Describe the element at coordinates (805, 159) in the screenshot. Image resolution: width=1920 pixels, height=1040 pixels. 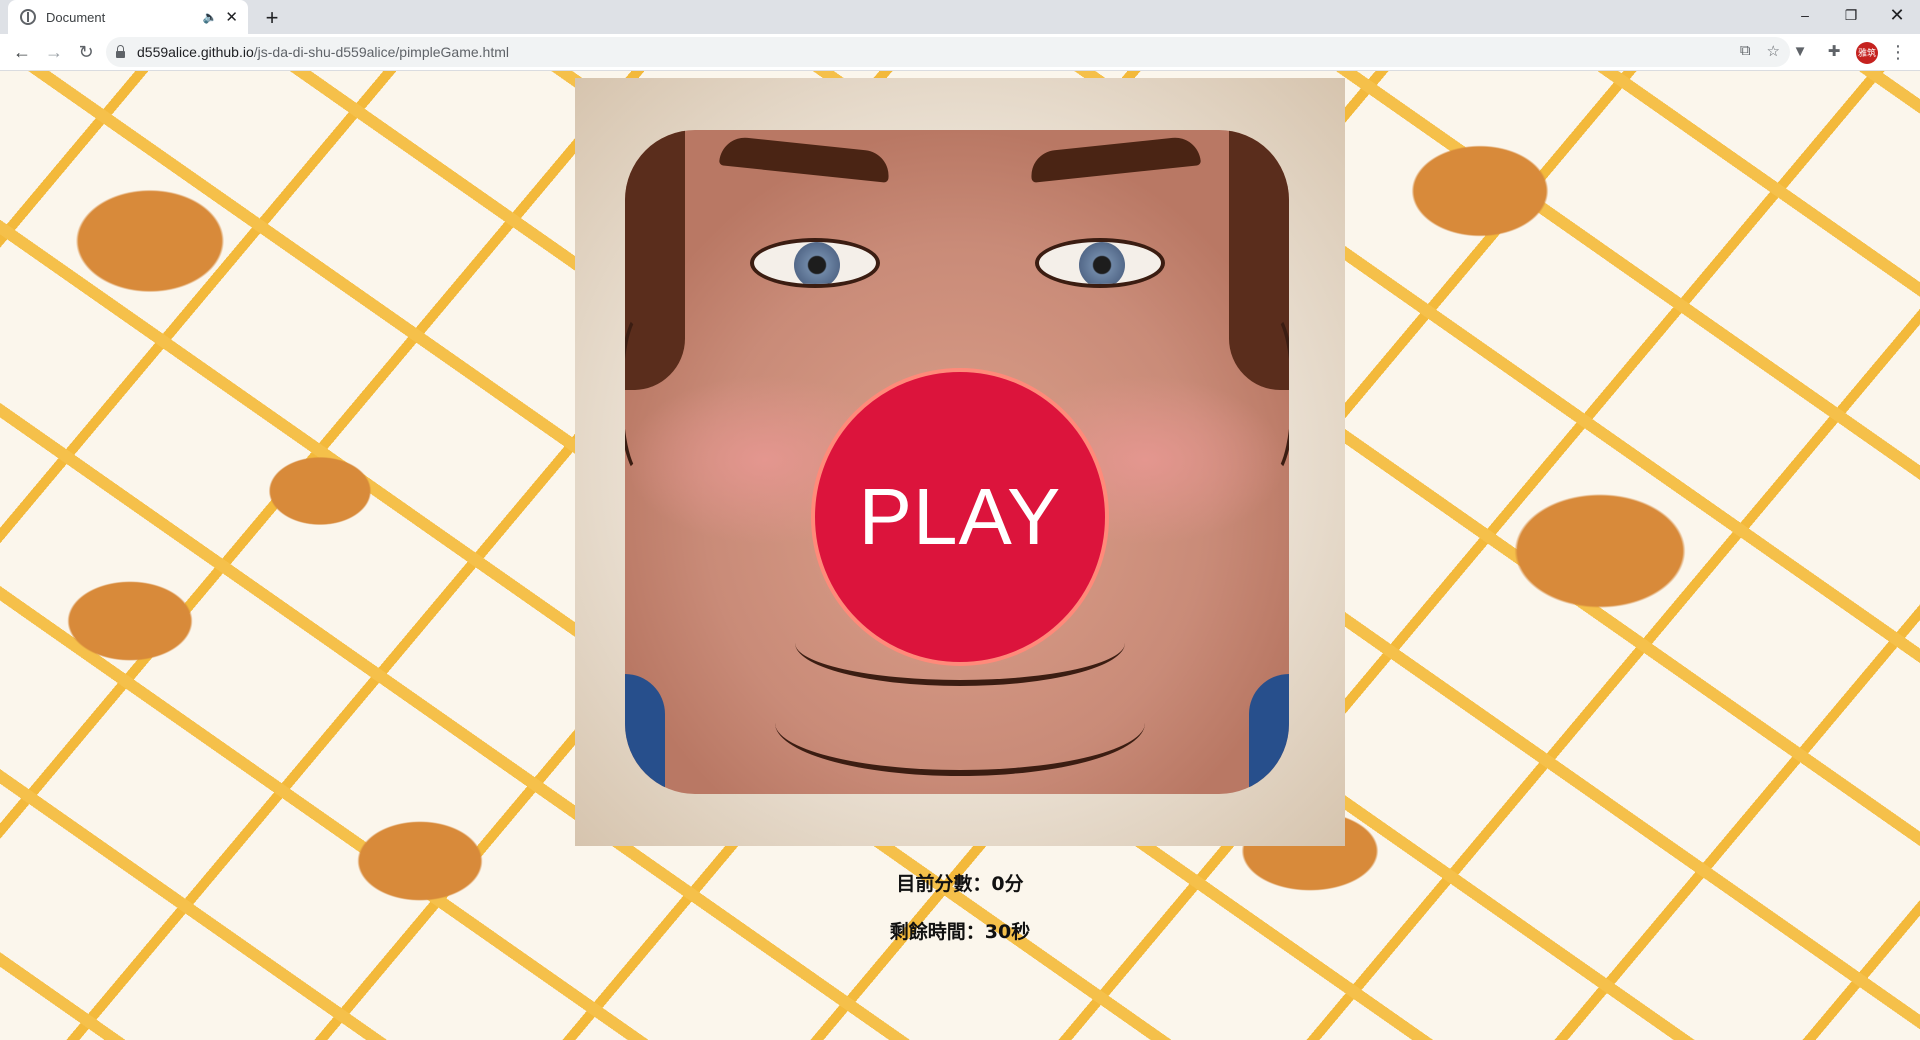
I see `left-eyebrow` at that location.